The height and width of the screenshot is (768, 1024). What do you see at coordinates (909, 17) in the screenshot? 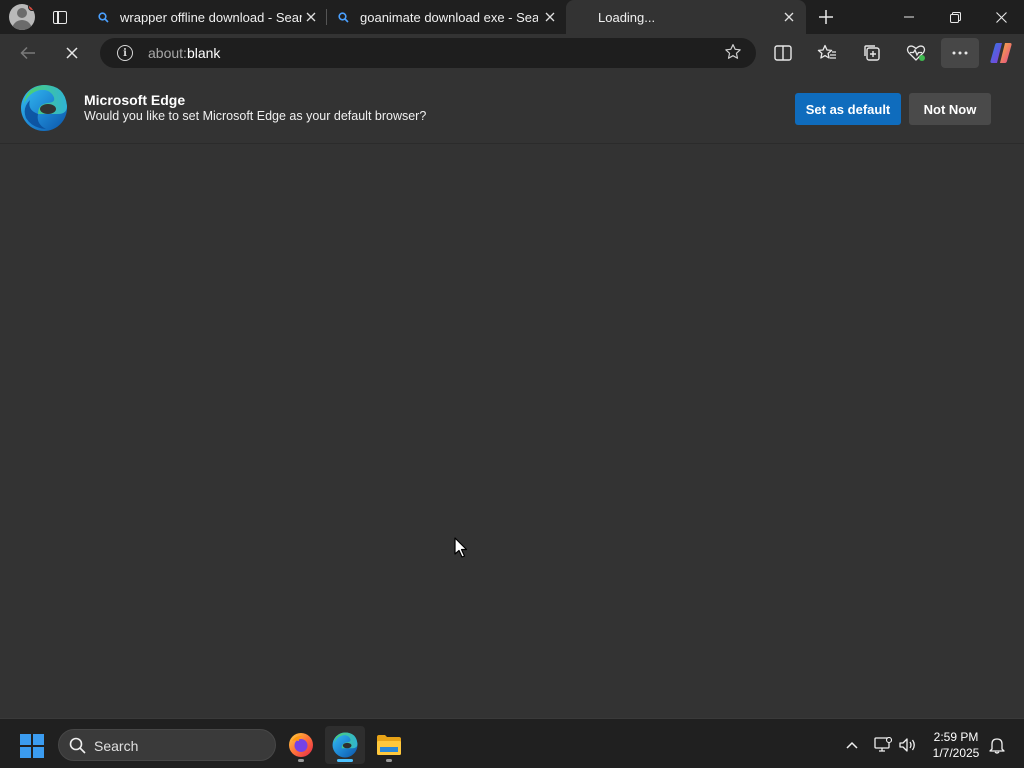
I see `minimize-icon` at bounding box center [909, 17].